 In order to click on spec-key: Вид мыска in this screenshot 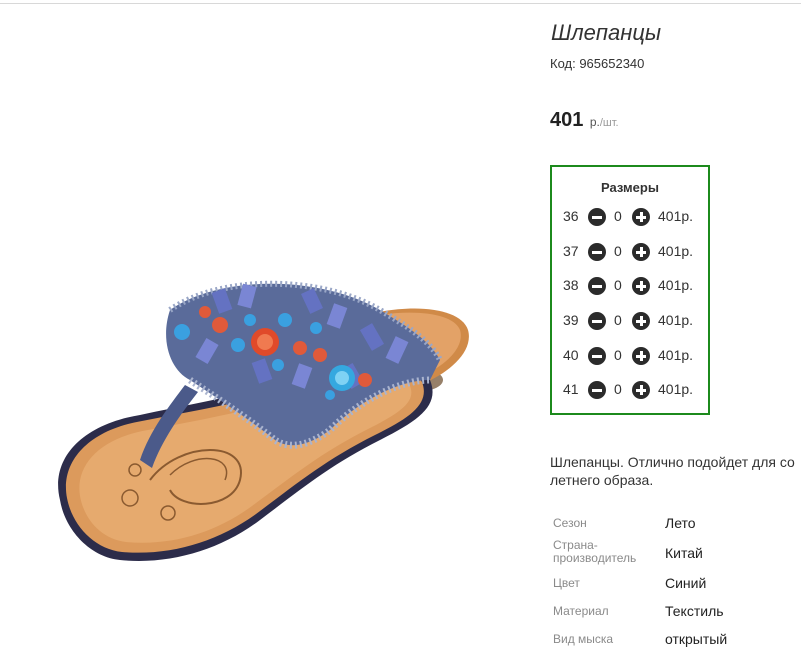, I will do `click(583, 639)`.